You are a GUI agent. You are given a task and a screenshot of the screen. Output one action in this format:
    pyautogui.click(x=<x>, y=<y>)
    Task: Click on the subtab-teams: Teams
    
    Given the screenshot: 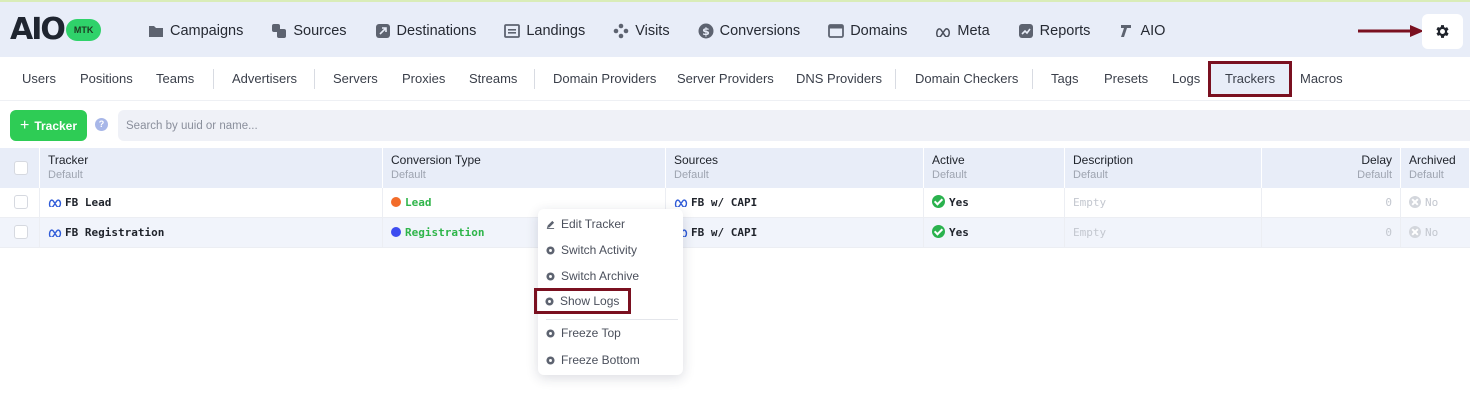 What is the action you would take?
    pyautogui.click(x=175, y=79)
    